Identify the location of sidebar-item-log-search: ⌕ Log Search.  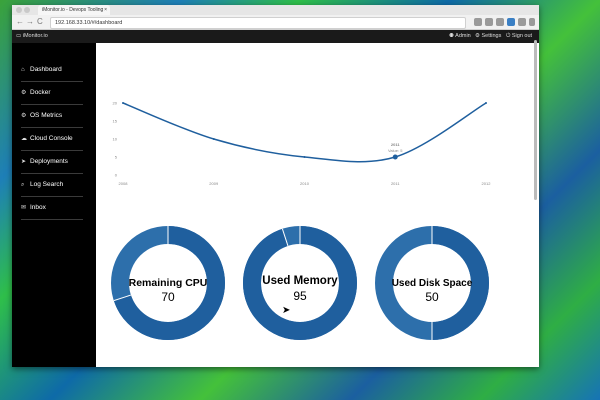
(52, 185).